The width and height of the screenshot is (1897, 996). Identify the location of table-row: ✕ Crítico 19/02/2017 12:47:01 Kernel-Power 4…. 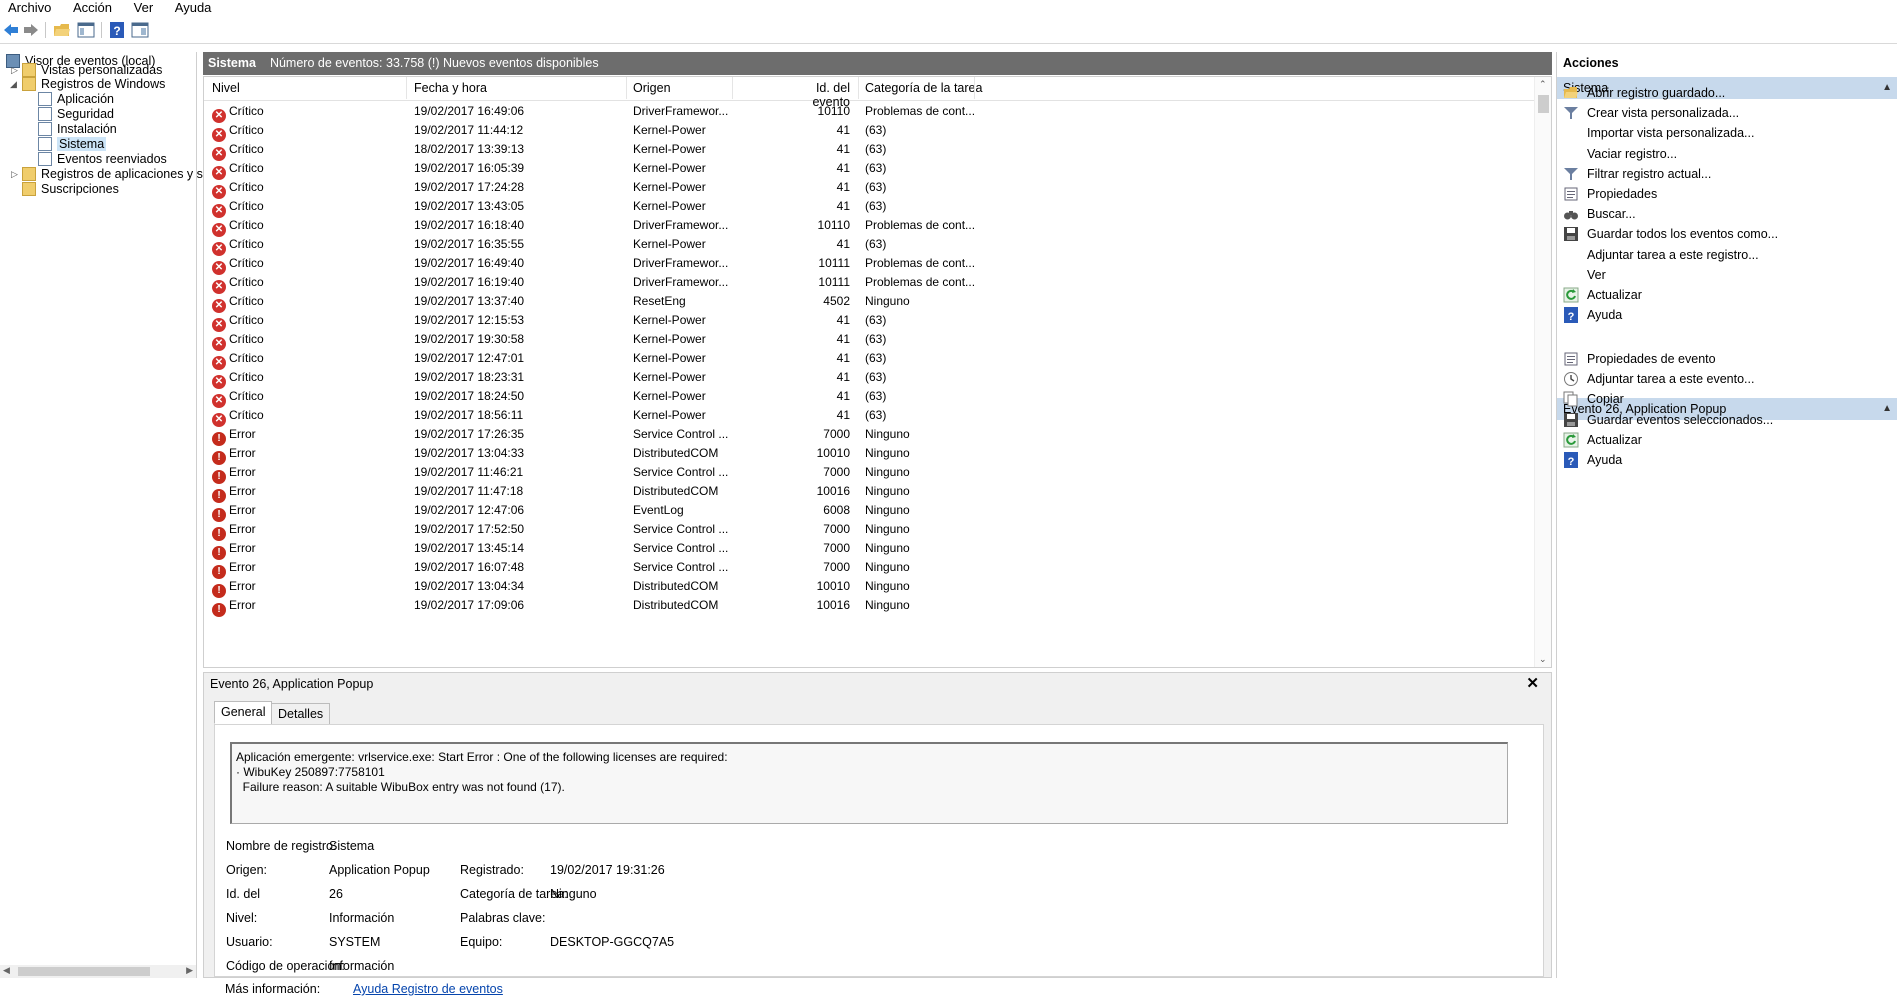
(869, 359).